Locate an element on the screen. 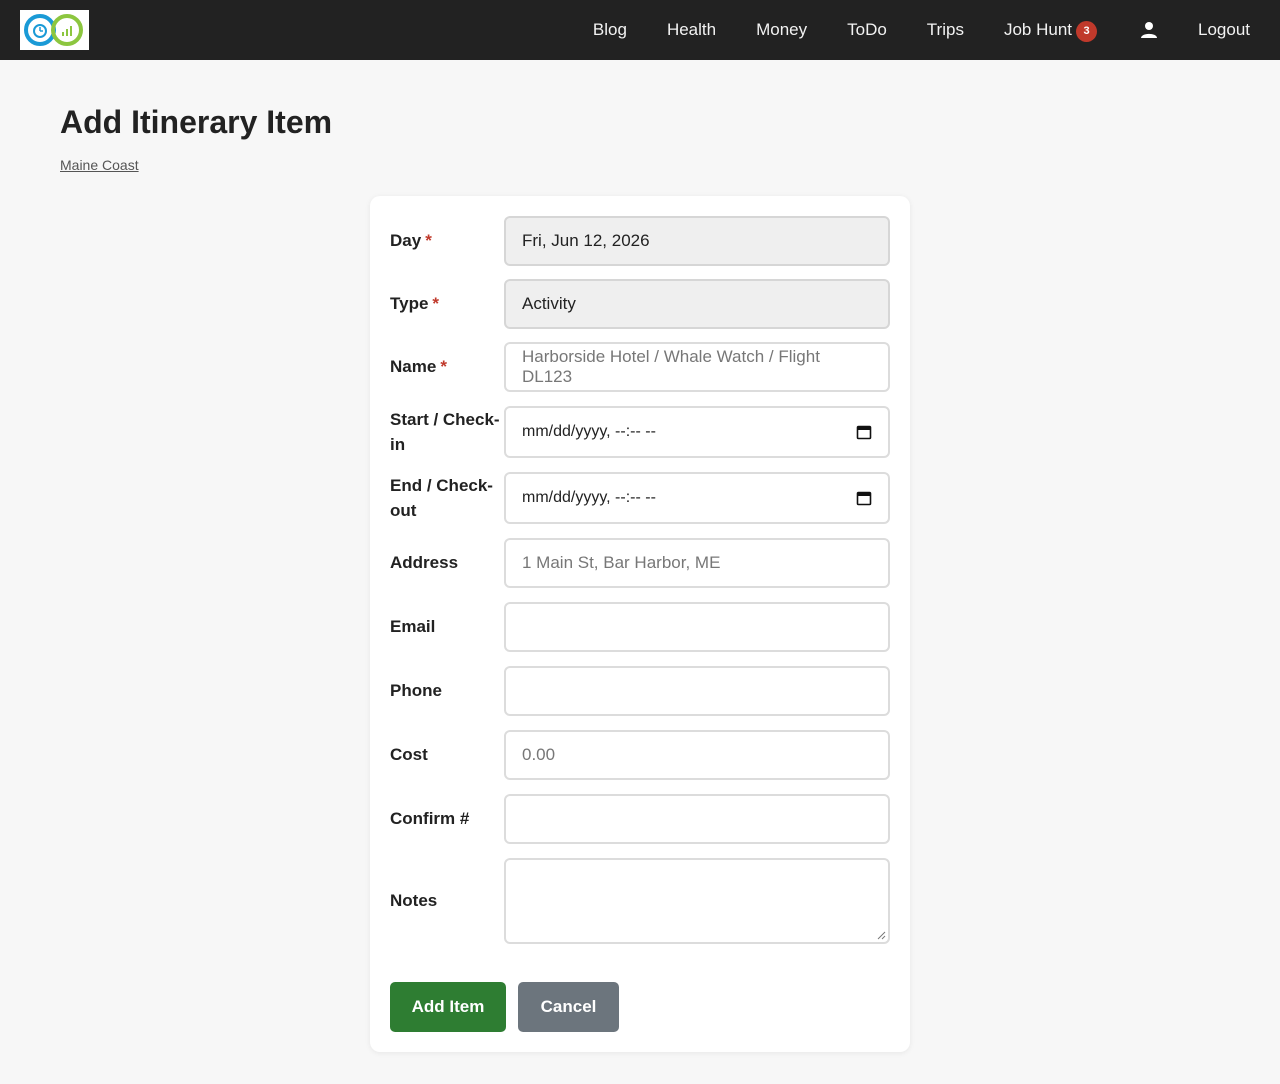  phone-input is located at coordinates (697, 691).